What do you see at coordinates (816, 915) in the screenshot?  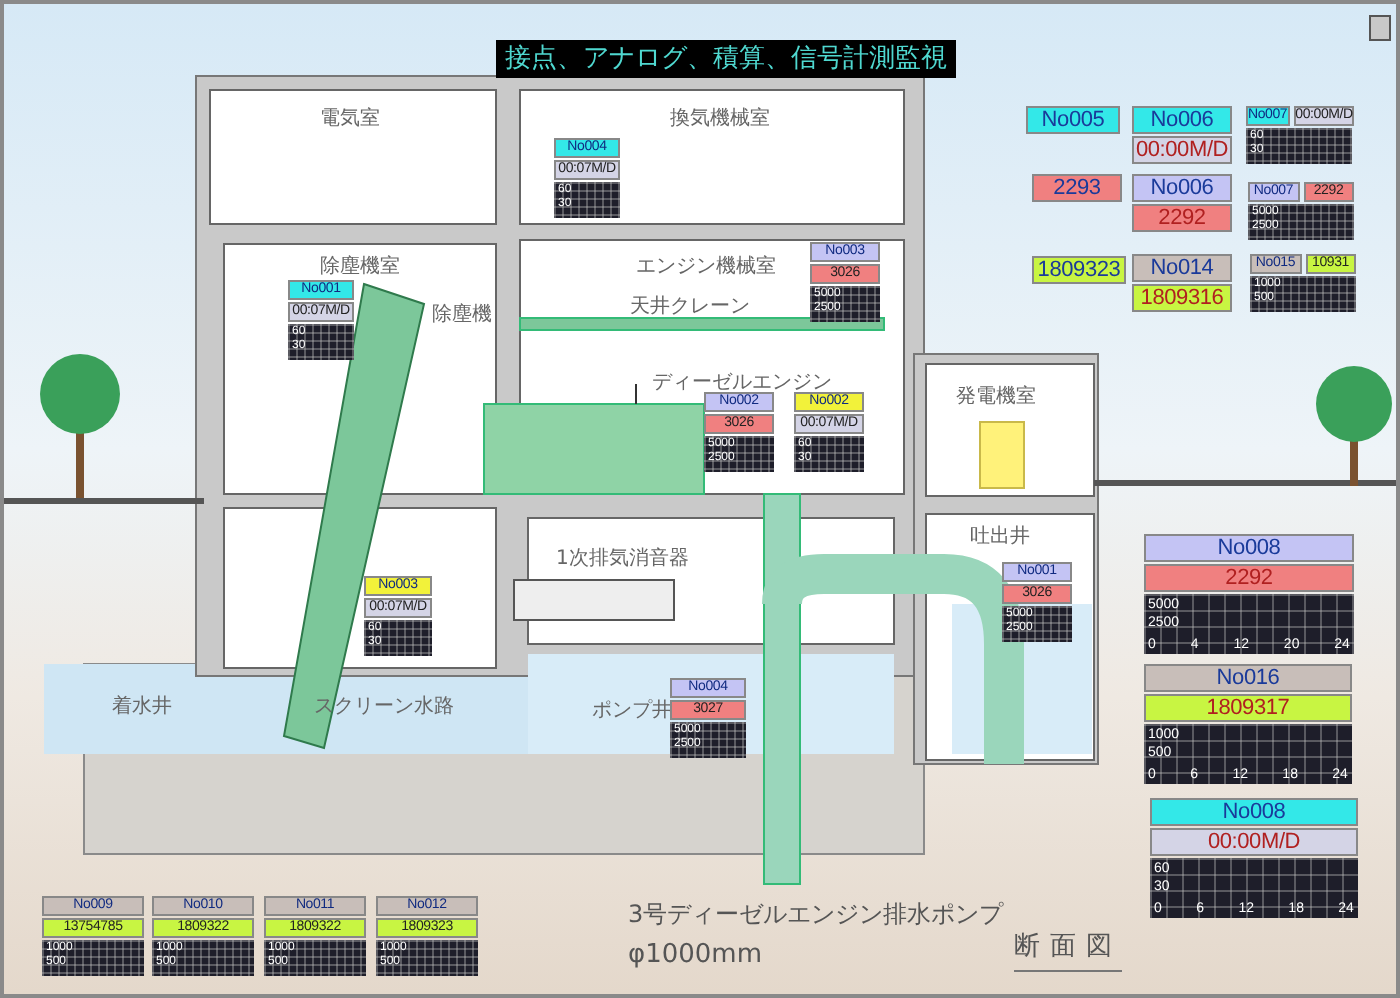 I see `pump-caption: 3号ディーゼルエンジン排水ポンプ` at bounding box center [816, 915].